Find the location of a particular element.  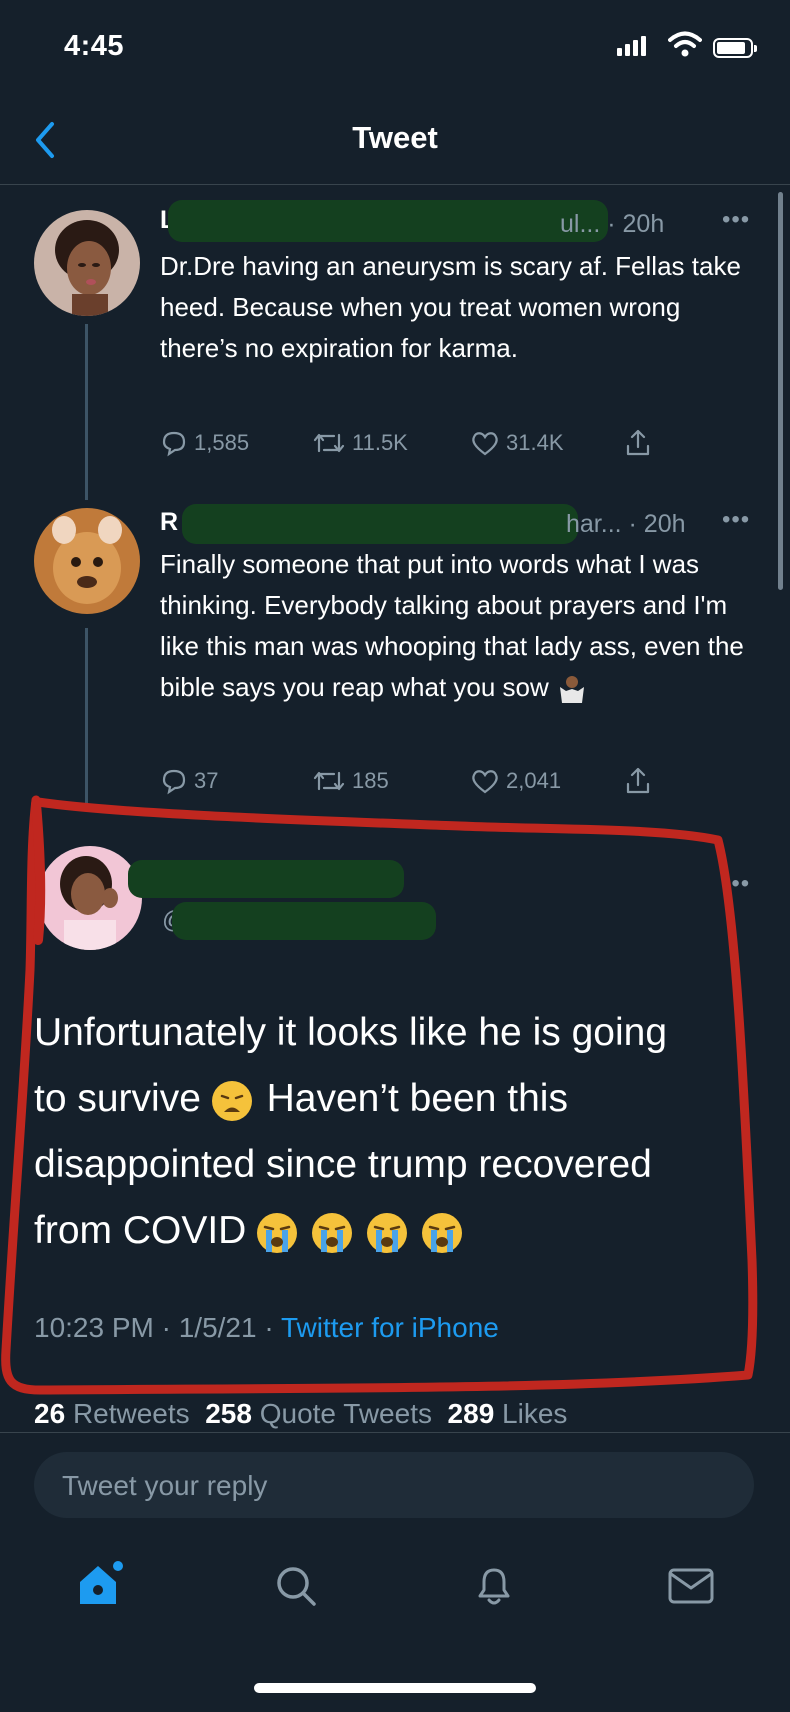

retweet-count: 185 is located at coordinates (370, 780).